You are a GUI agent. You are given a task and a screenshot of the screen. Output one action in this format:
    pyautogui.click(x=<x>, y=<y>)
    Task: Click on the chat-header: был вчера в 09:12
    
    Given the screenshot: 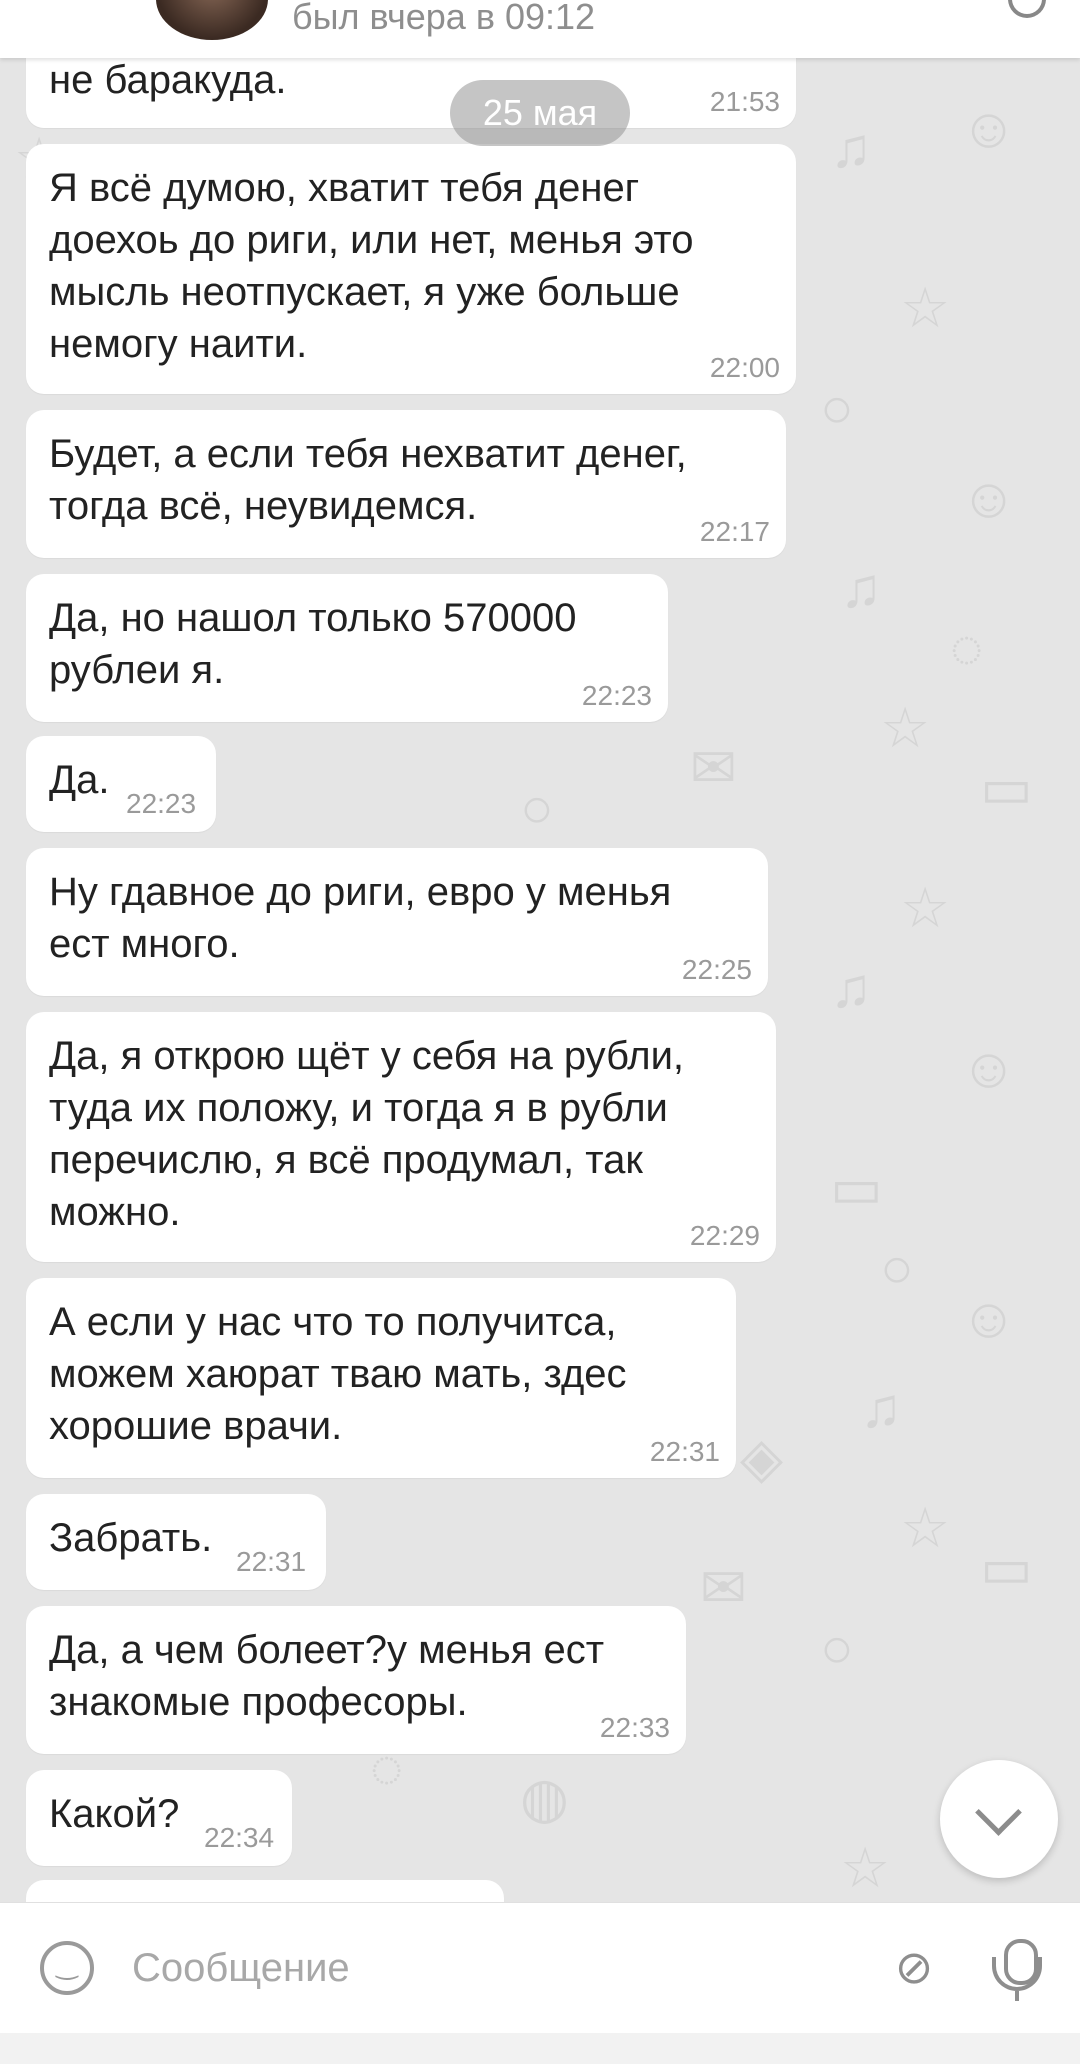 What is the action you would take?
    pyautogui.click(x=540, y=29)
    